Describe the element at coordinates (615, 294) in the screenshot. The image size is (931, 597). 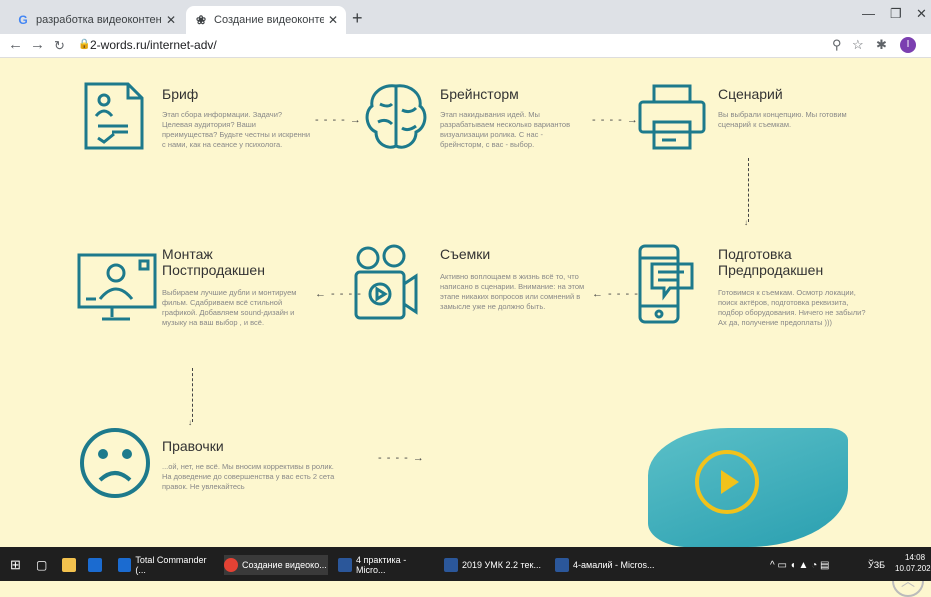
I see `arrow-left: ← - - - -` at that location.